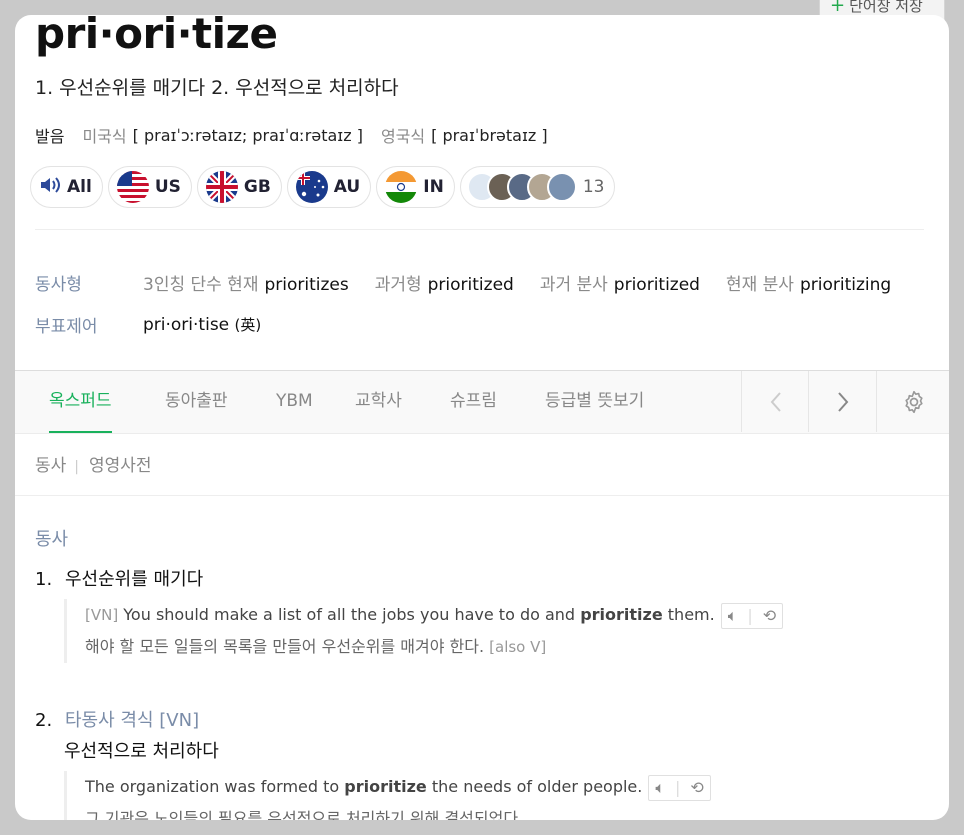 This screenshot has height=835, width=964. Describe the element at coordinates (50, 136) in the screenshot. I see `pron-label: 발음` at that location.